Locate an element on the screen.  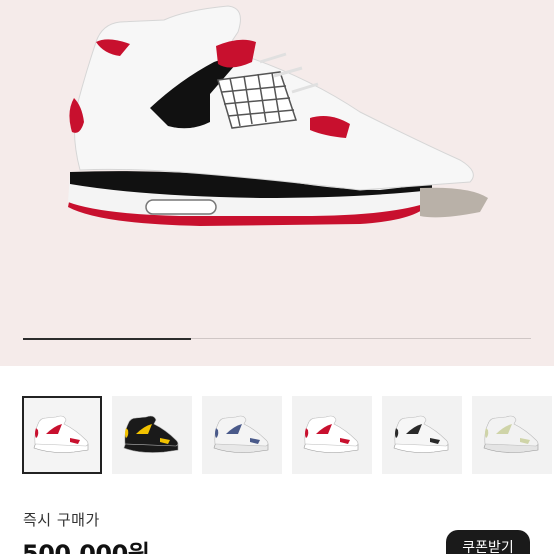
thumbnail-white-cement is located at coordinates (242, 435).